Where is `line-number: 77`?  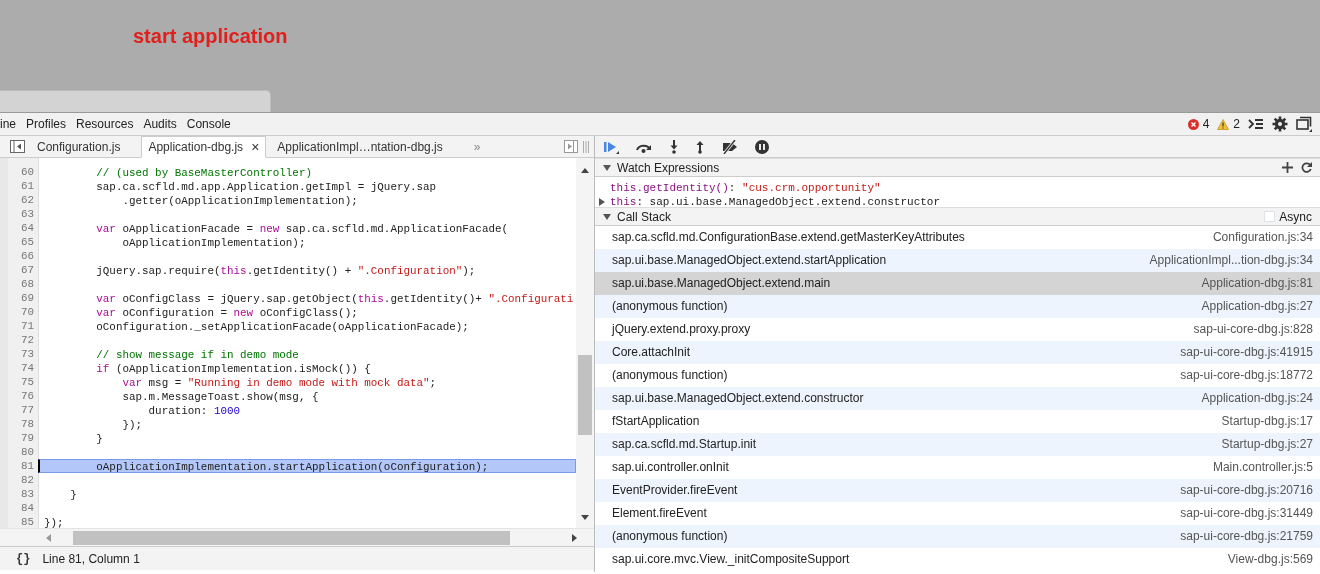
line-number: 77 is located at coordinates (27, 410).